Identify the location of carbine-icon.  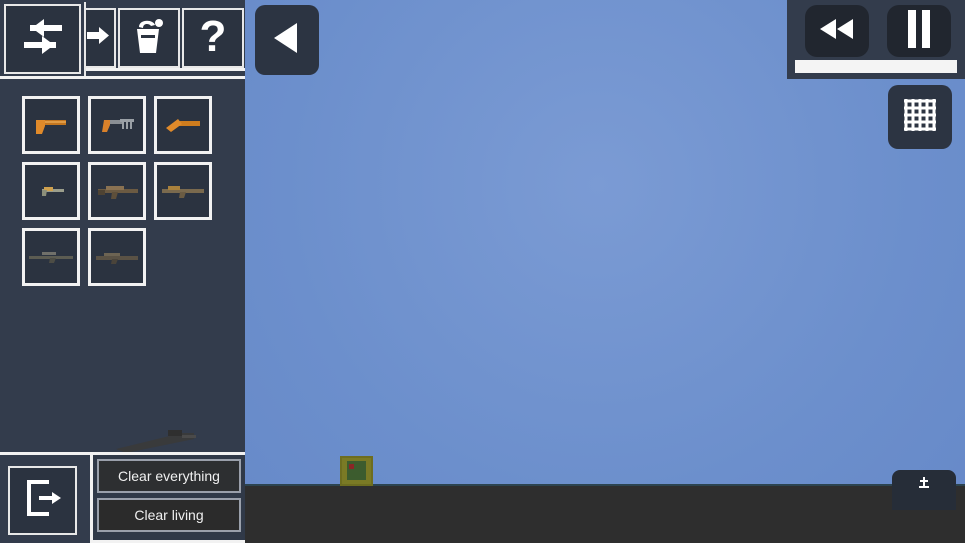
(183, 192).